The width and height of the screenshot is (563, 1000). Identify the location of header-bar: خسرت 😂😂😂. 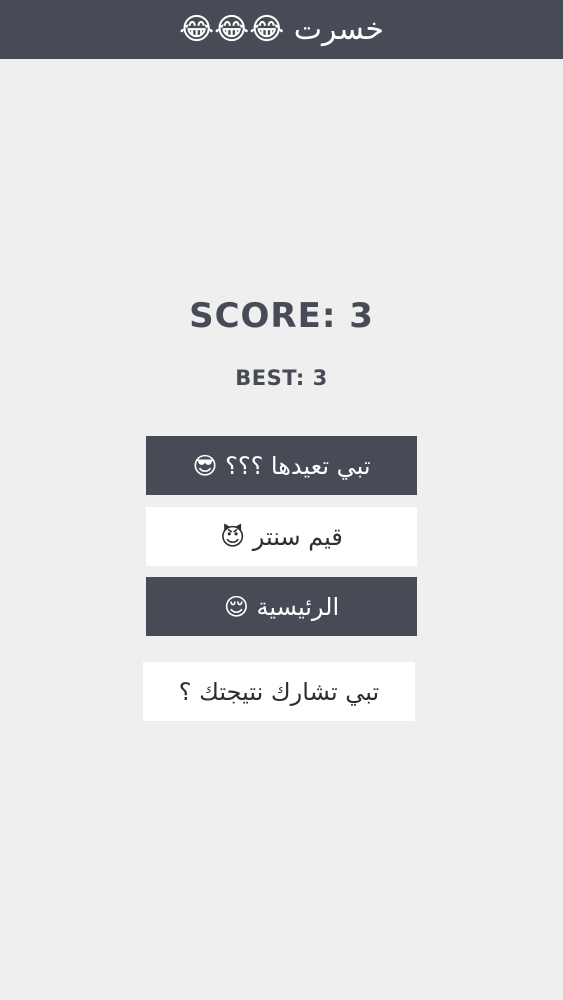
(281, 29).